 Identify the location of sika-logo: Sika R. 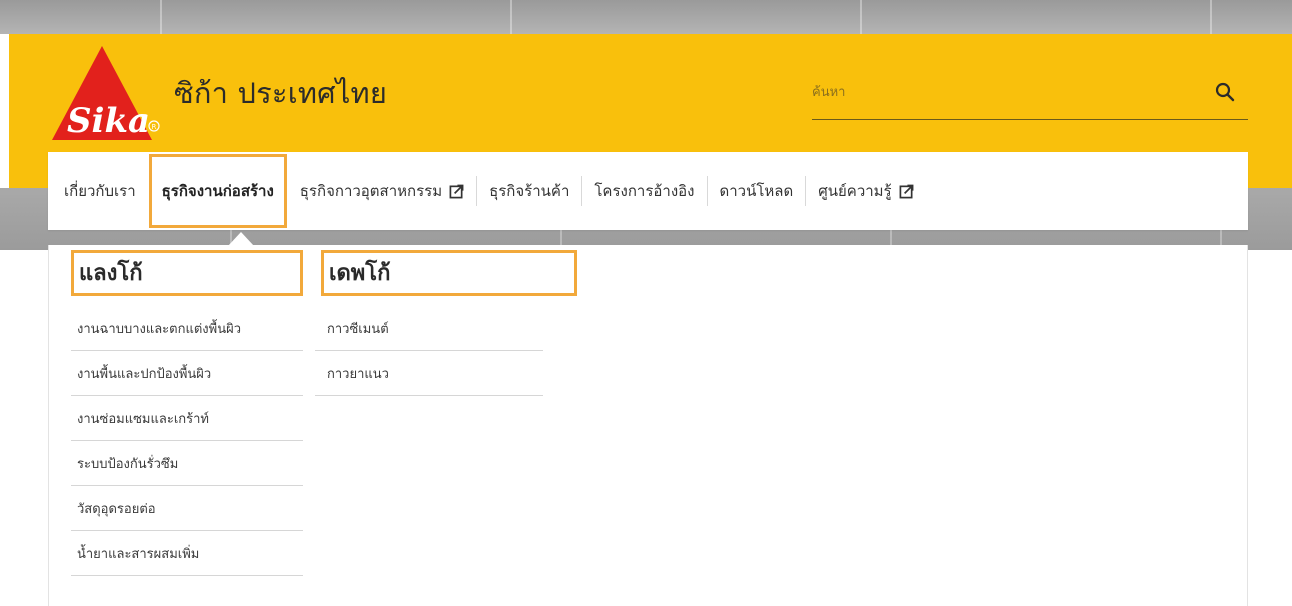
(108, 93).